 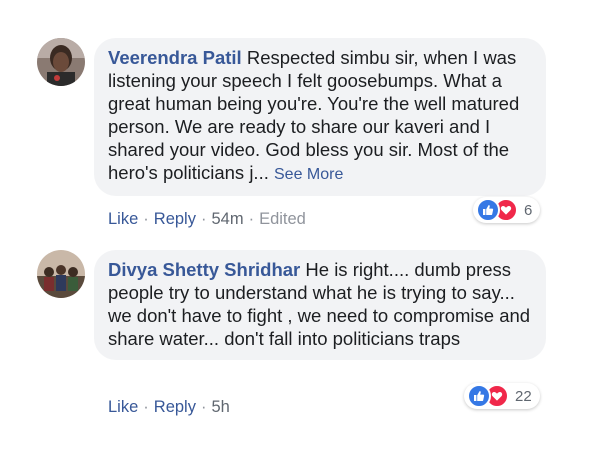 What do you see at coordinates (308, 174) in the screenshot?
I see `see-more-link: See More` at bounding box center [308, 174].